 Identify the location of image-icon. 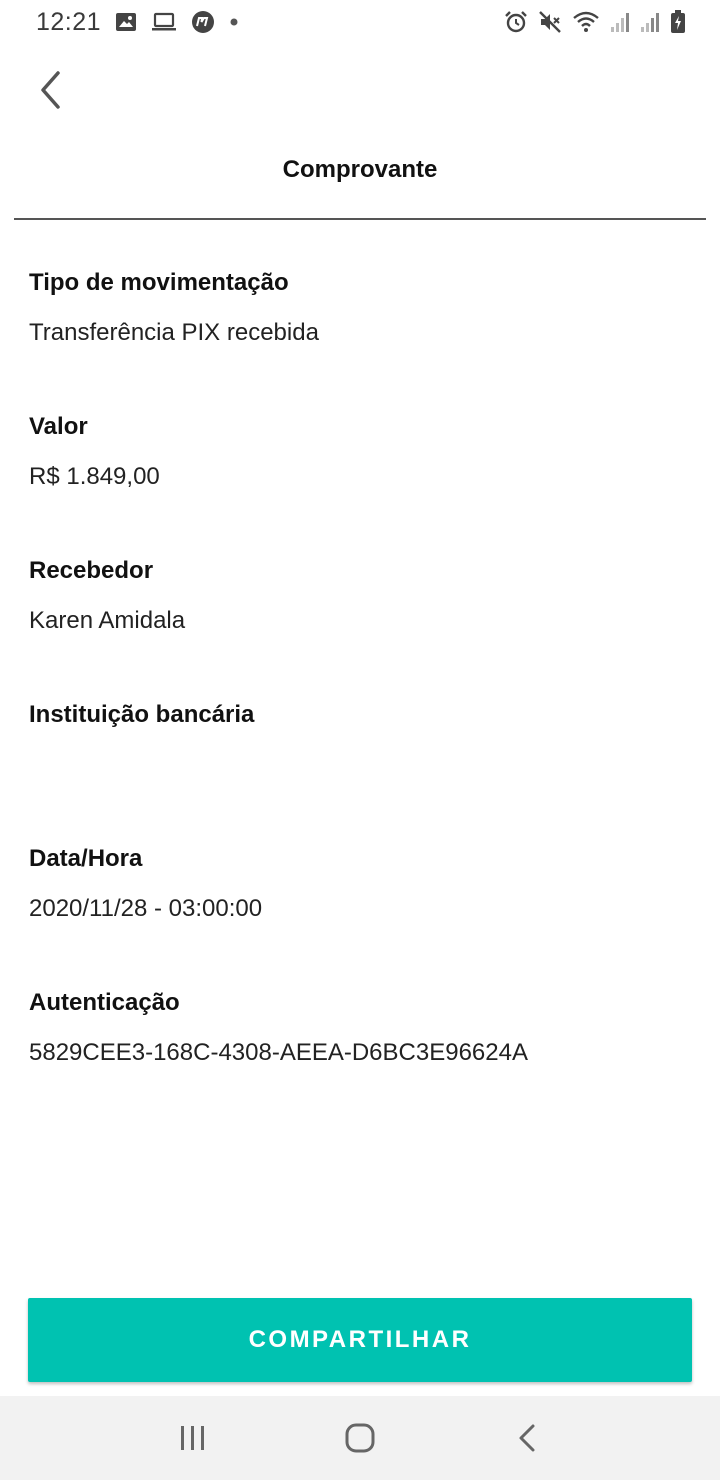
(126, 22).